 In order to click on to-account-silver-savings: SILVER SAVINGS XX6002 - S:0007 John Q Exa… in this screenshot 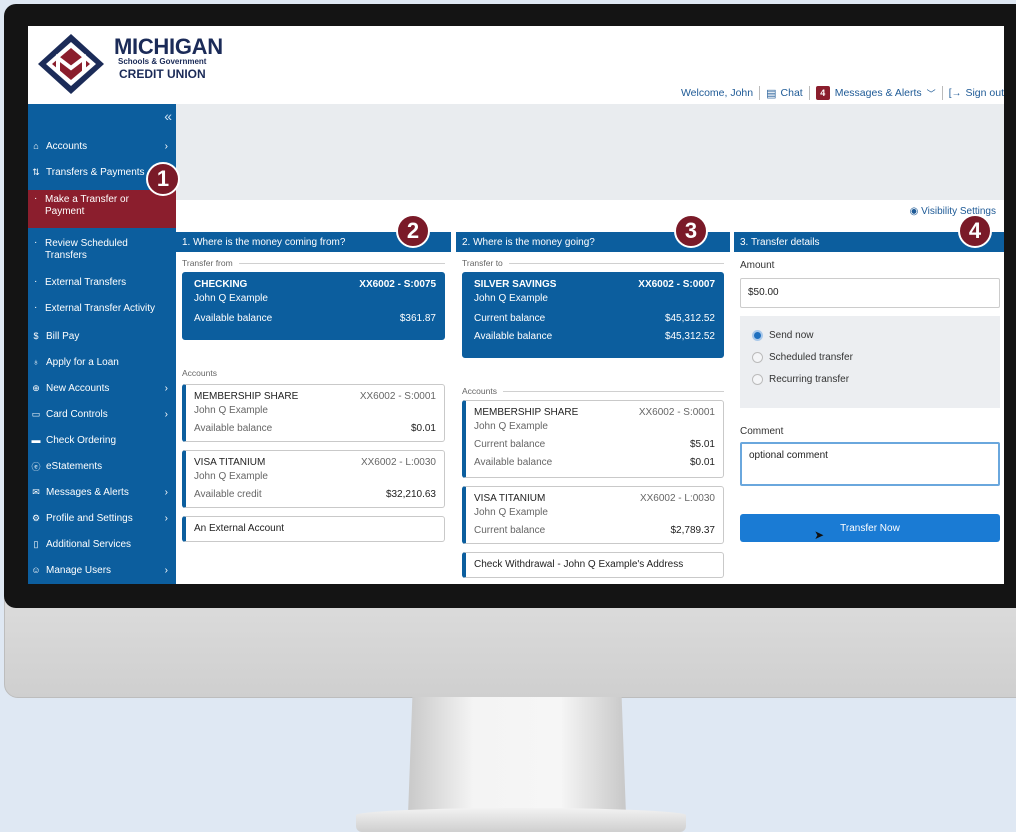, I will do `click(593, 315)`.